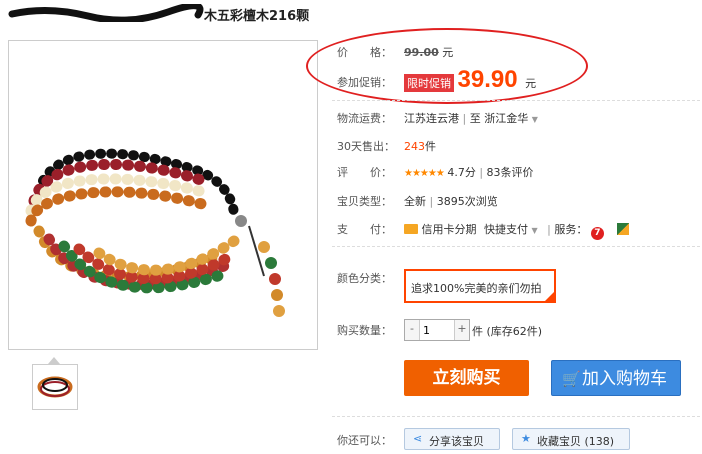 The width and height of the screenshot is (702, 454). What do you see at coordinates (364, 440) in the screenshot?
I see `share-row-label: 你还可以：` at bounding box center [364, 440].